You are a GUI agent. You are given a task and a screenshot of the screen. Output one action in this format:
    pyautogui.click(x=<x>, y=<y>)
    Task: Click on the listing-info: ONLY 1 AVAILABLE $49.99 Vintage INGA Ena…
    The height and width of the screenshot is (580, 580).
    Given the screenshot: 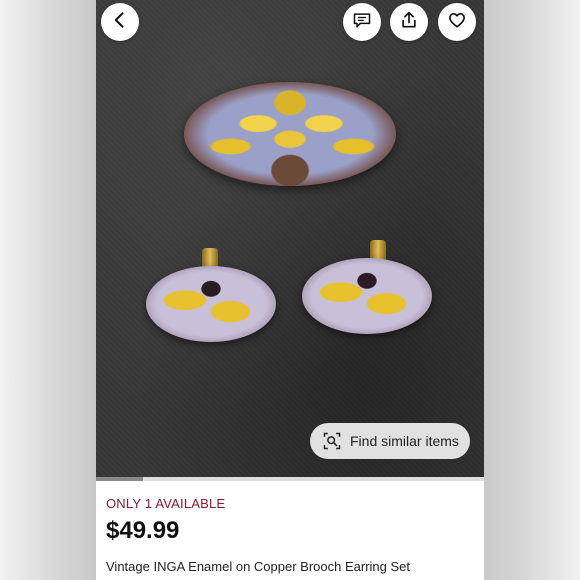 What is the action you would take?
    pyautogui.click(x=292, y=535)
    